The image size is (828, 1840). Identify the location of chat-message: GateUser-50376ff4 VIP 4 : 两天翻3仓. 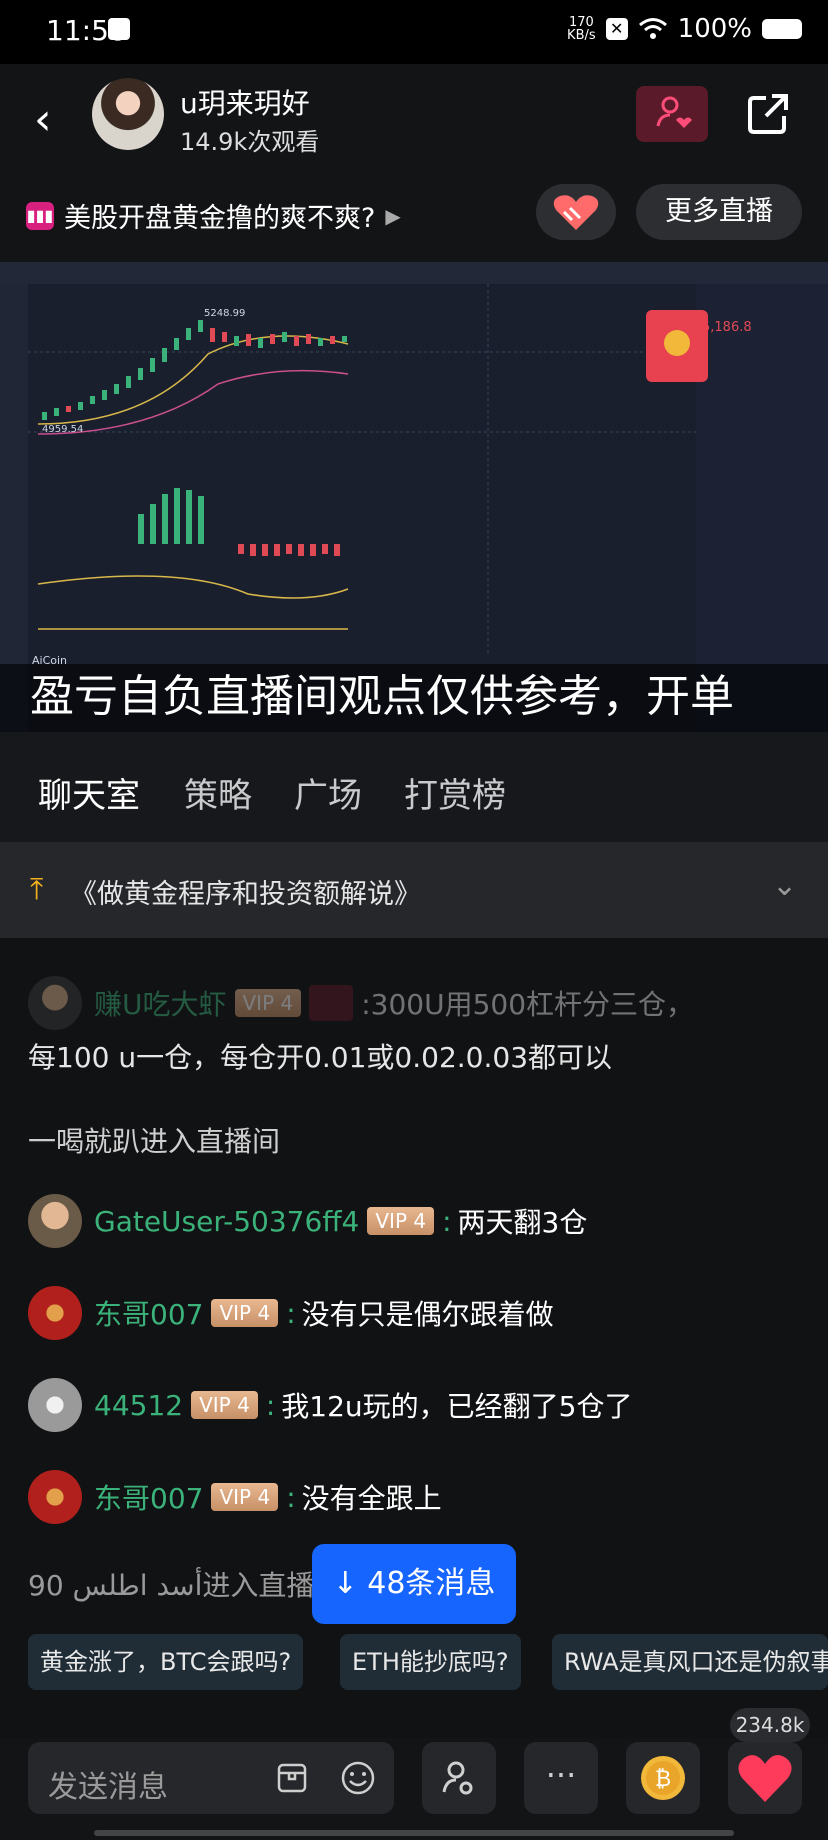
(307, 1221).